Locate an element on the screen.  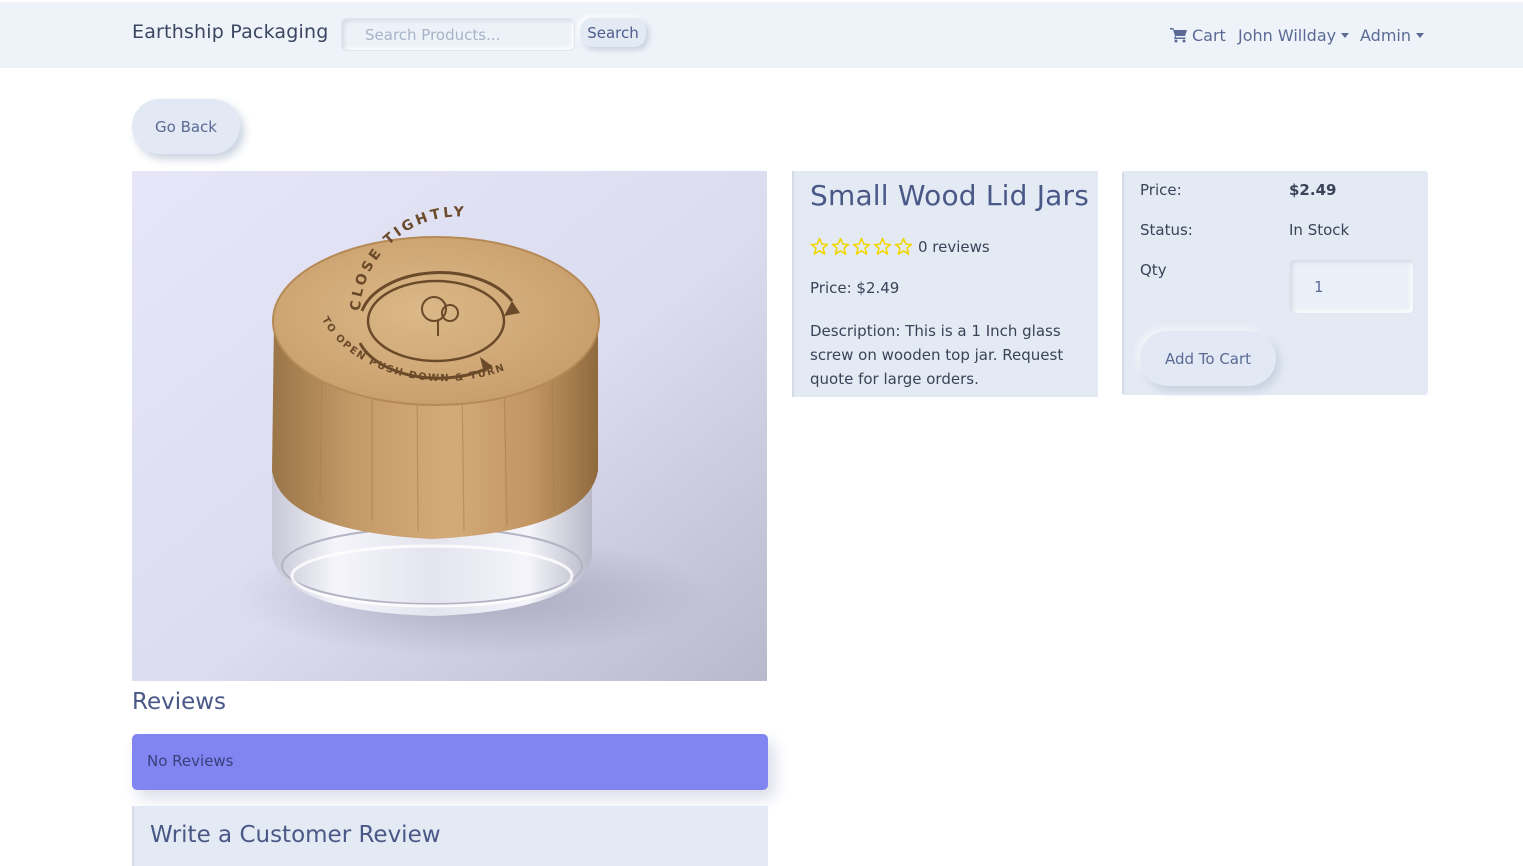
status-value: In Stock is located at coordinates (1319, 230).